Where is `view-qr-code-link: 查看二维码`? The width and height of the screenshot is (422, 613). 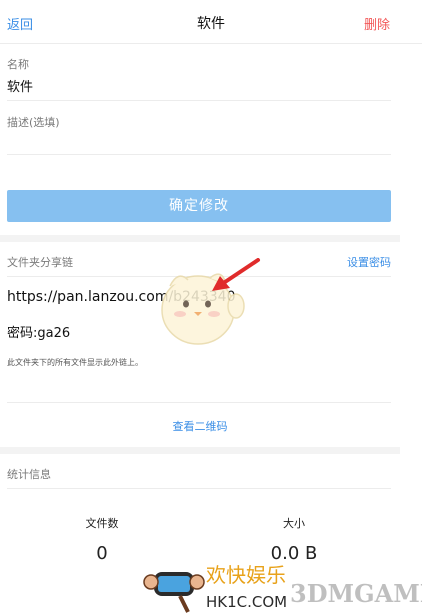 view-qr-code-link: 查看二维码 is located at coordinates (200, 426).